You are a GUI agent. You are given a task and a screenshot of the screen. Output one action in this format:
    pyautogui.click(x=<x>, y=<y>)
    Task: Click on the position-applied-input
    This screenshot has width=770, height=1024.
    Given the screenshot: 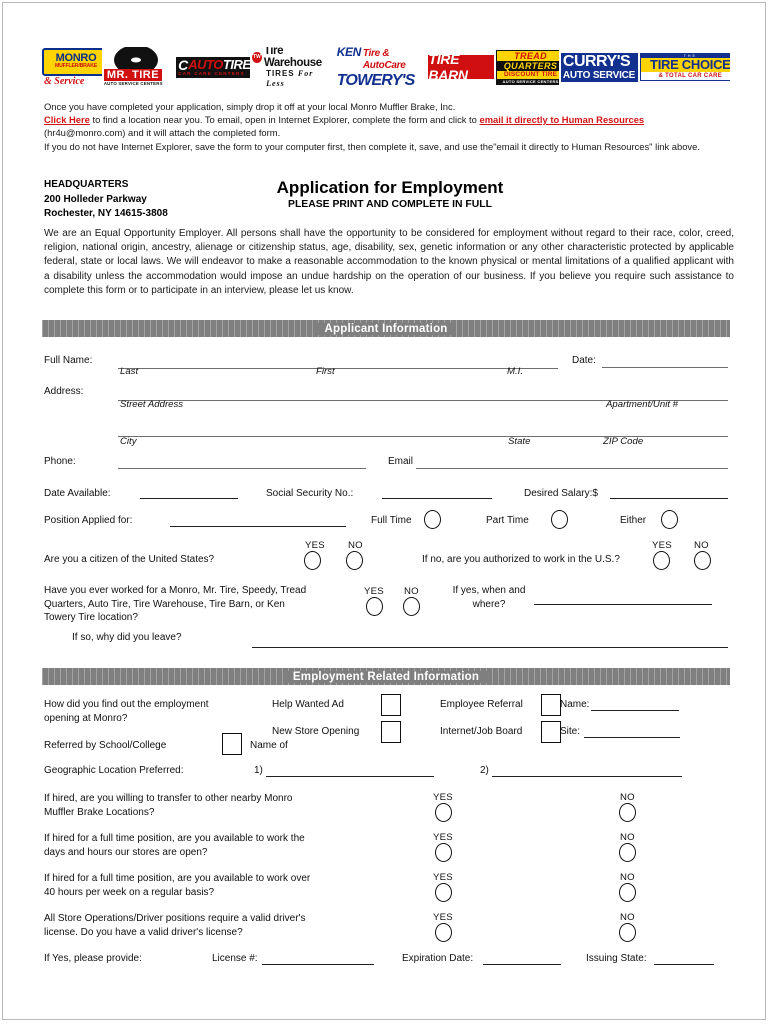 What is the action you would take?
    pyautogui.click(x=258, y=526)
    